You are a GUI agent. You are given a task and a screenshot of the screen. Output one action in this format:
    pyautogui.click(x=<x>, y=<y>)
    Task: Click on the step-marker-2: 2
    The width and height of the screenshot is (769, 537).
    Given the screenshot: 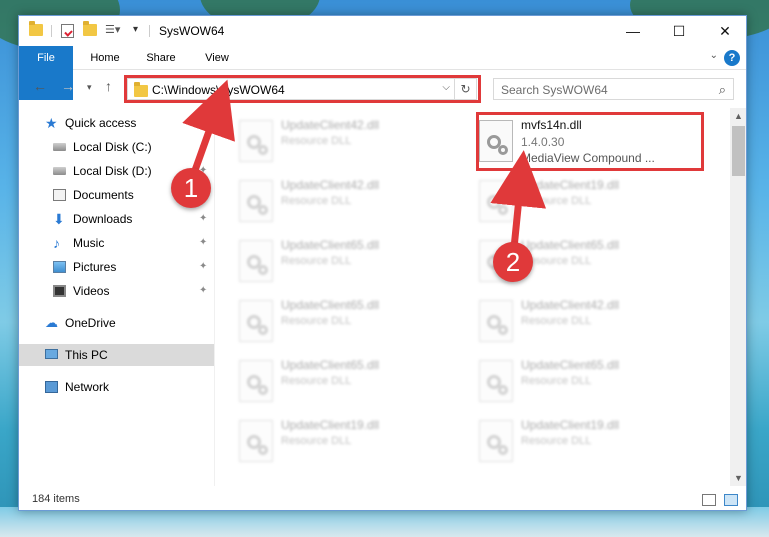 What is the action you would take?
    pyautogui.click(x=513, y=262)
    